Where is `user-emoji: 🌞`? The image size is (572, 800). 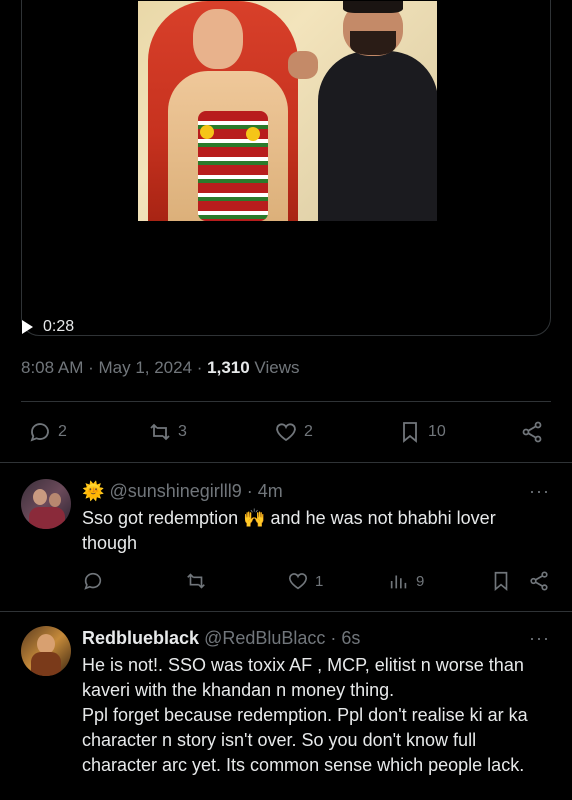 user-emoji: 🌞 is located at coordinates (93, 491).